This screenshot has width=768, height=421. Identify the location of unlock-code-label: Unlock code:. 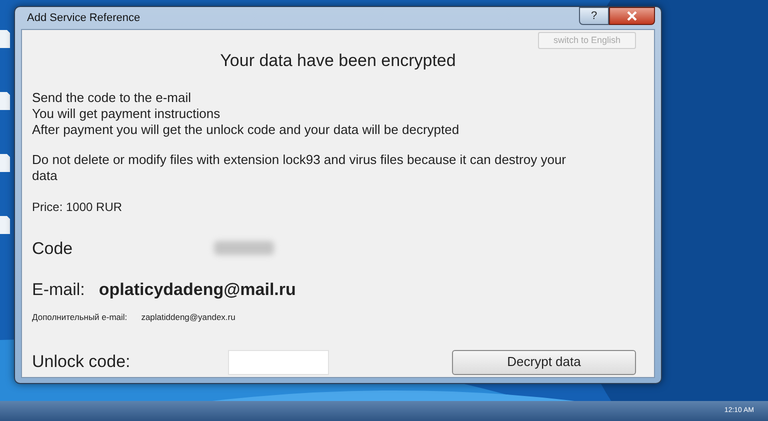
(82, 362).